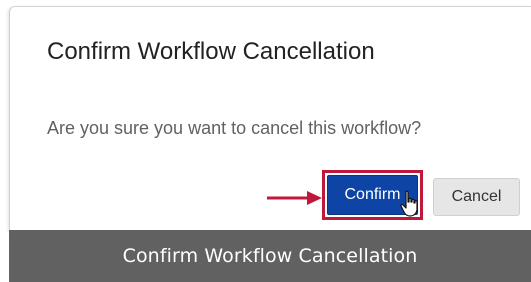 The image size is (531, 282). I want to click on cancel-button: Cancel, so click(476, 197).